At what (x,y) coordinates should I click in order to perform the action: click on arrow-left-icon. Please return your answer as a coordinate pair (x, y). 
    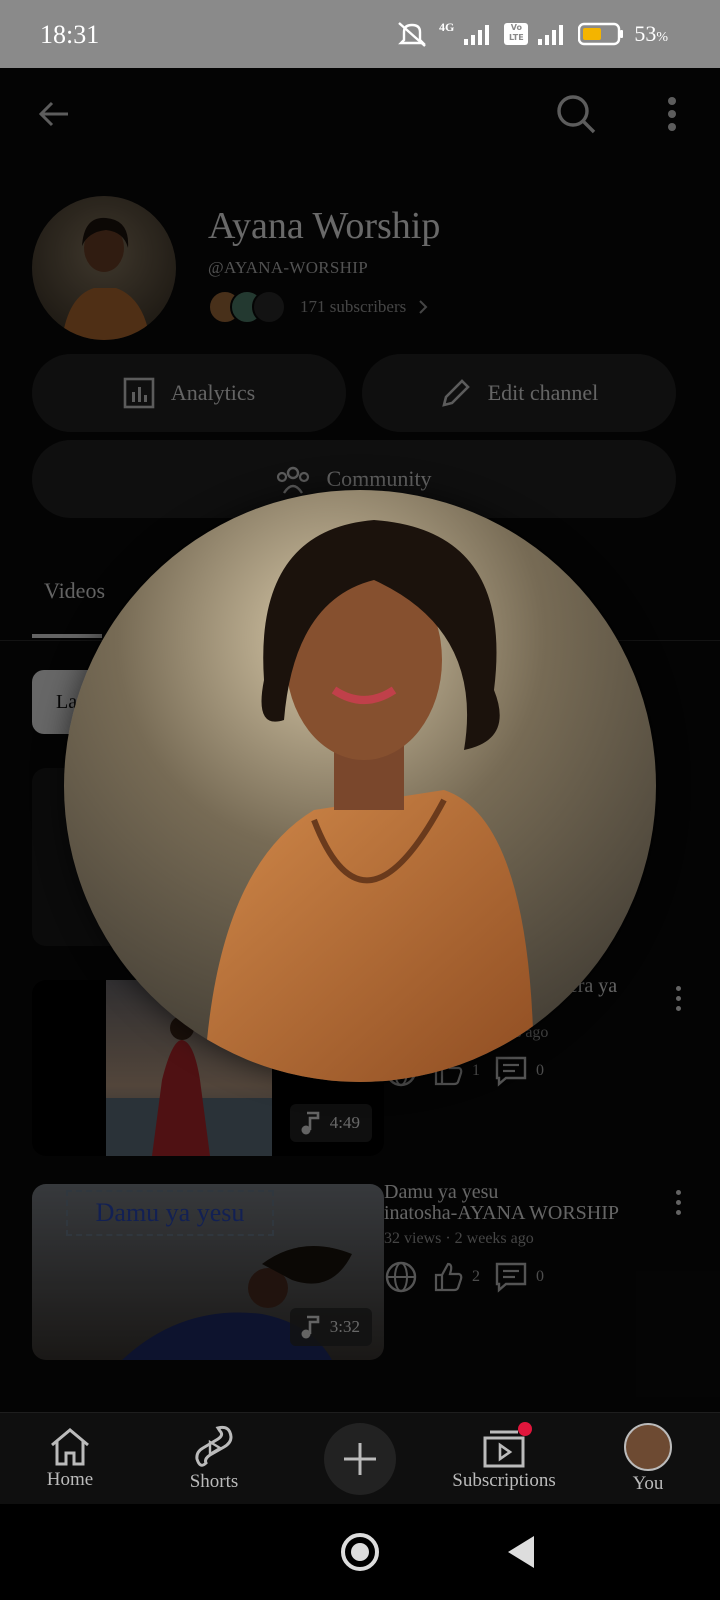
    Looking at the image, I should click on (53, 114).